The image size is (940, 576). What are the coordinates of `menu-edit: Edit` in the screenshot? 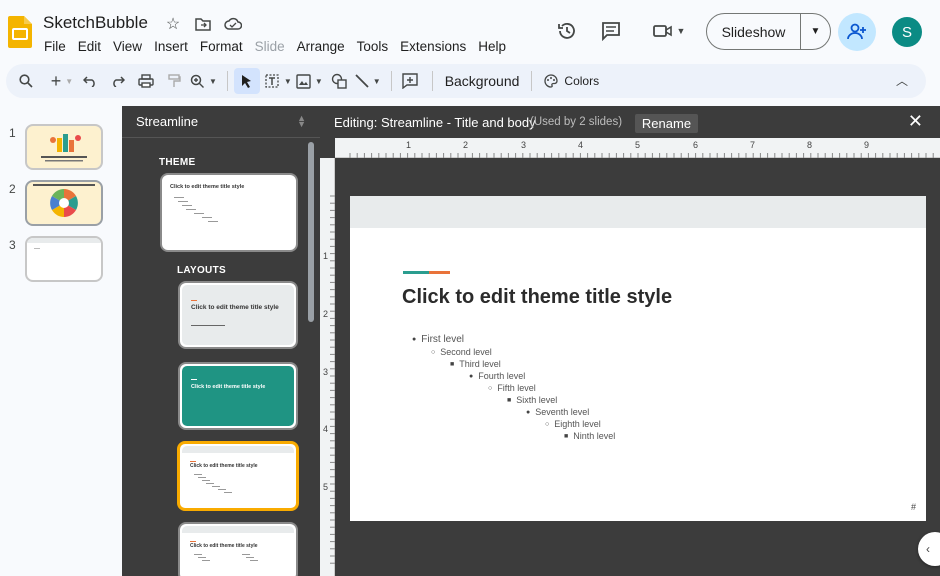 It's located at (89, 46).